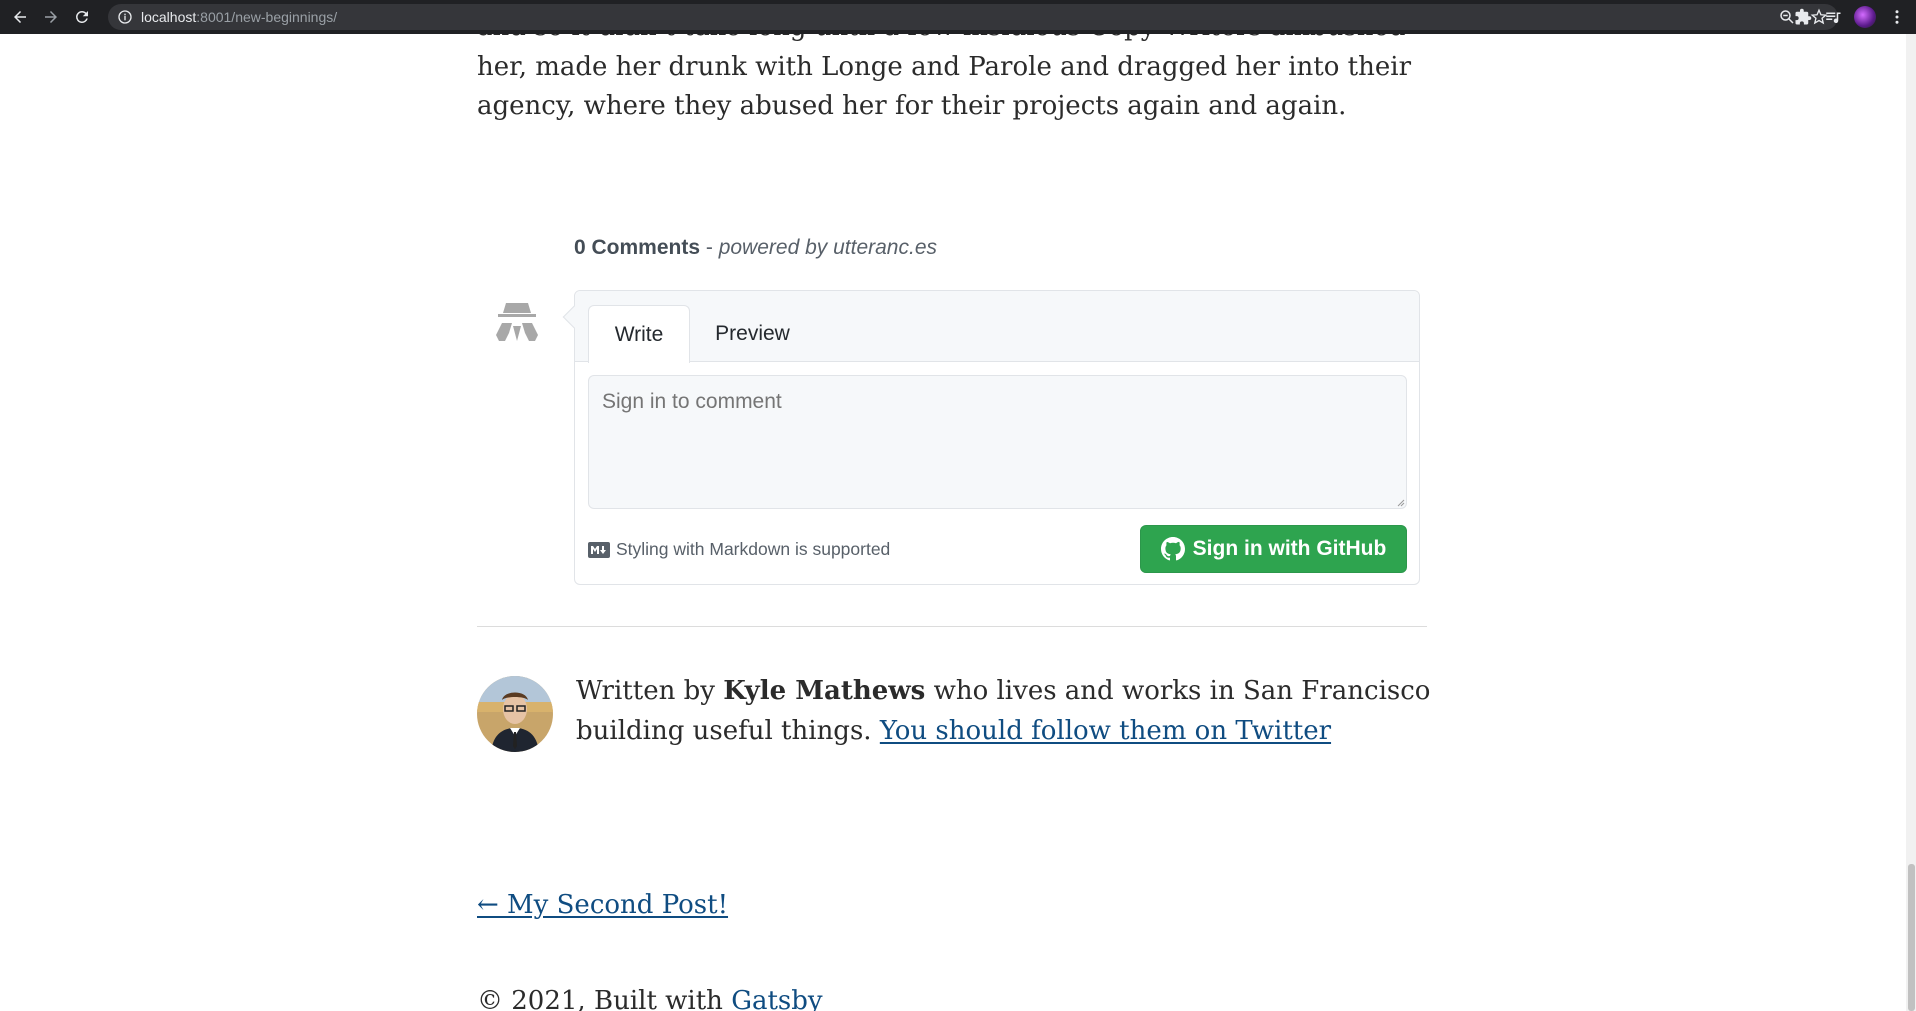  I want to click on markdown-note: Styling with Markdown is supported, so click(739, 549).